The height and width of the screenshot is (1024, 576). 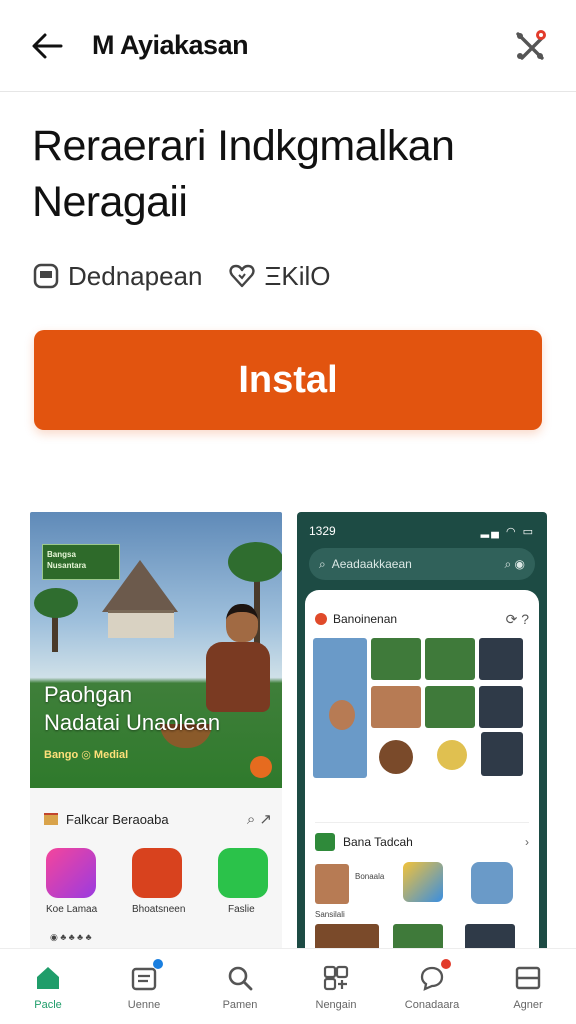 What do you see at coordinates (514, 563) in the screenshot?
I see `search-icon: ⌕ ◉` at bounding box center [514, 563].